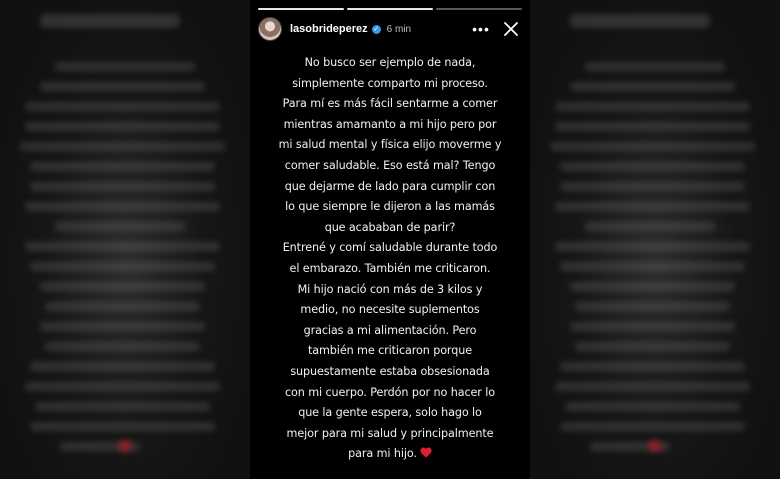 This screenshot has width=780, height=479. Describe the element at coordinates (390, 310) in the screenshot. I see `story-text-line: medio, no necesite suplementos` at that location.